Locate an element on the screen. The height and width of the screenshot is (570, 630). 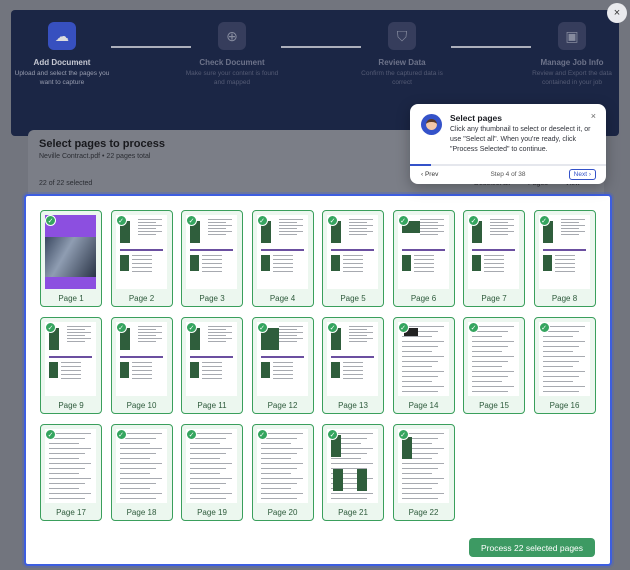
page-thumbnail: ✓ Page 18 is located at coordinates (141, 472).